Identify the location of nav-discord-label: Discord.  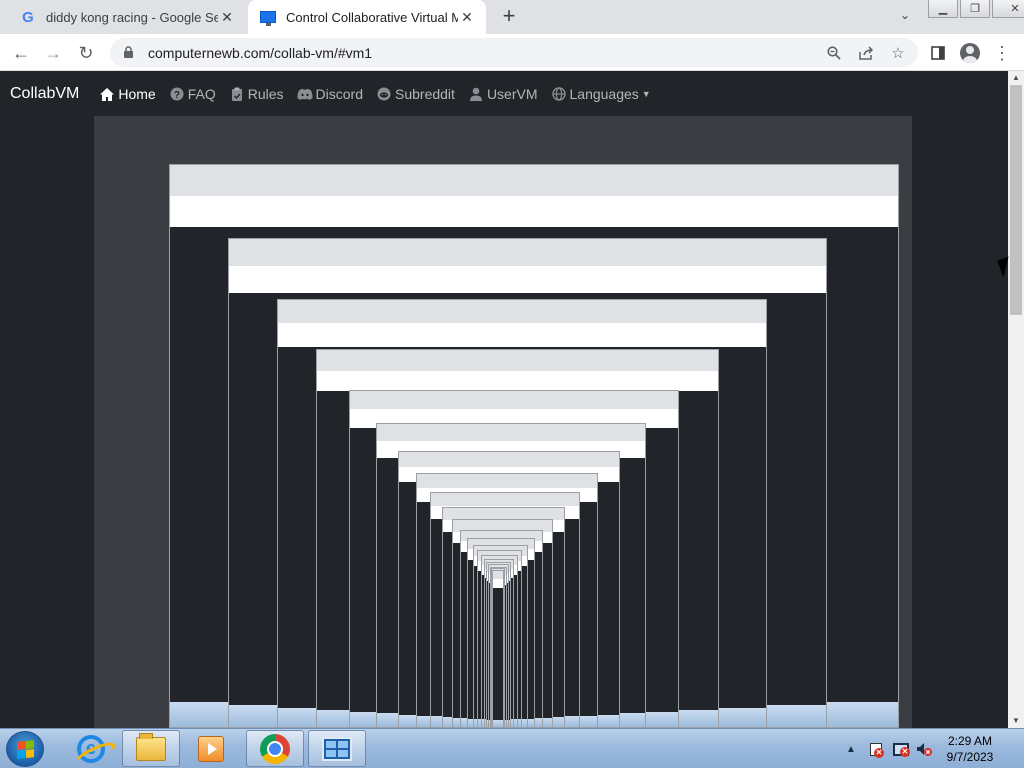
(339, 94).